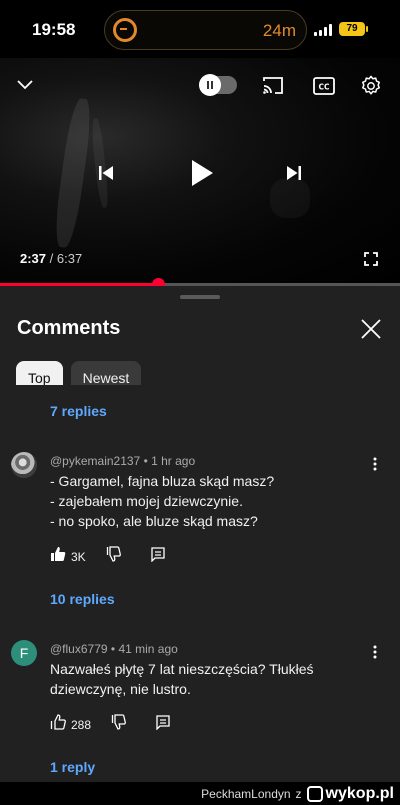 Image resolution: width=400 pixels, height=805 pixels. What do you see at coordinates (58, 556) in the screenshot?
I see `like-icon` at bounding box center [58, 556].